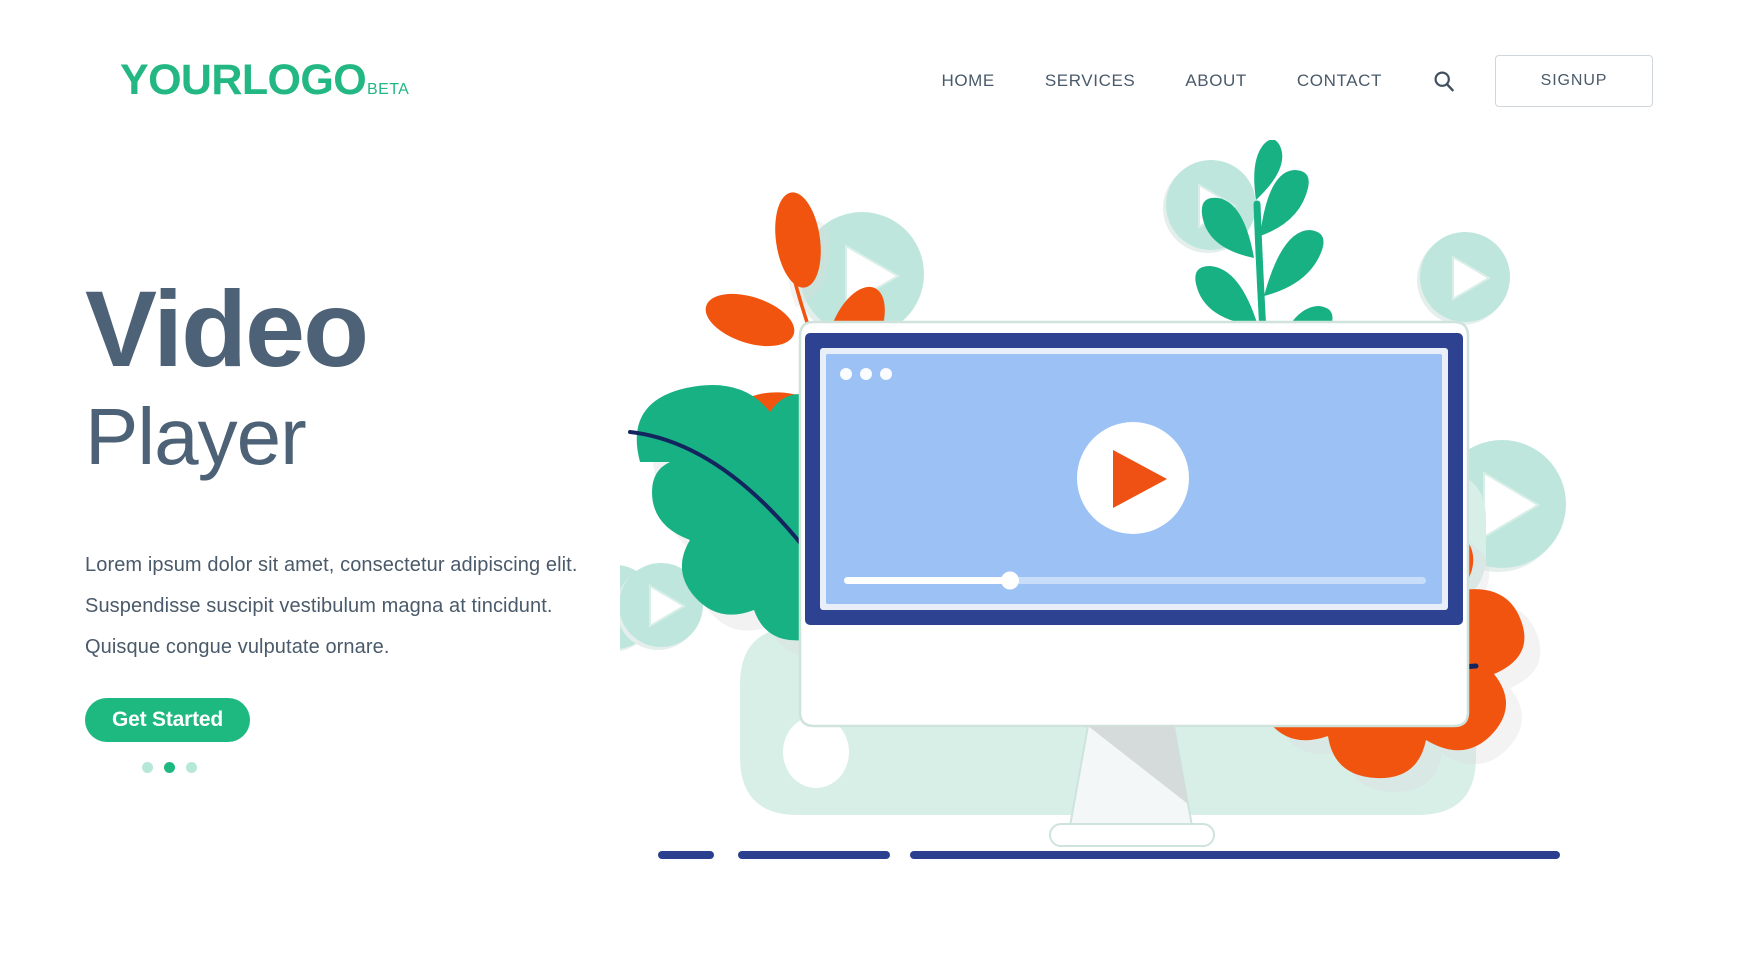 This screenshot has height=980, width=1763. What do you see at coordinates (388, 89) in the screenshot?
I see `logo-beta-badge: BETA` at bounding box center [388, 89].